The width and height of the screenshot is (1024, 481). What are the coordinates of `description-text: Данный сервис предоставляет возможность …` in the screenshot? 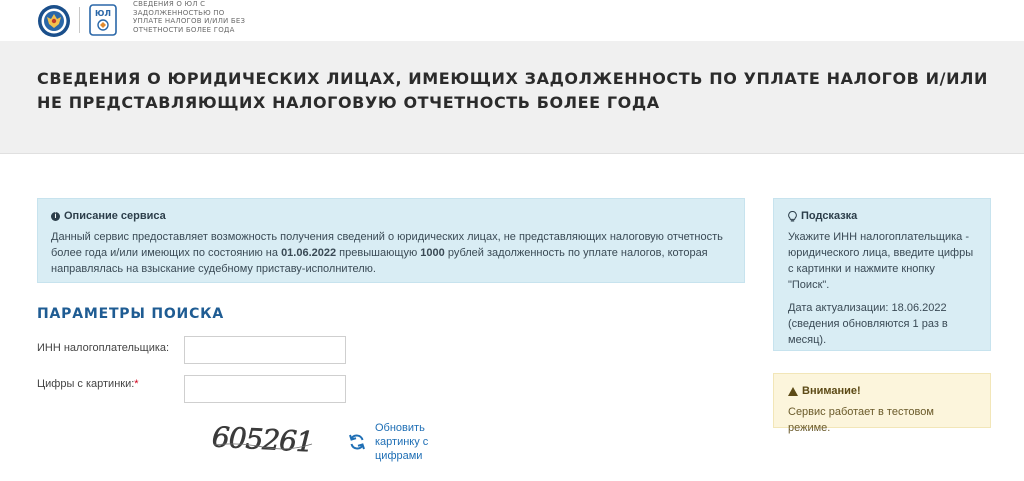 It's located at (391, 253).